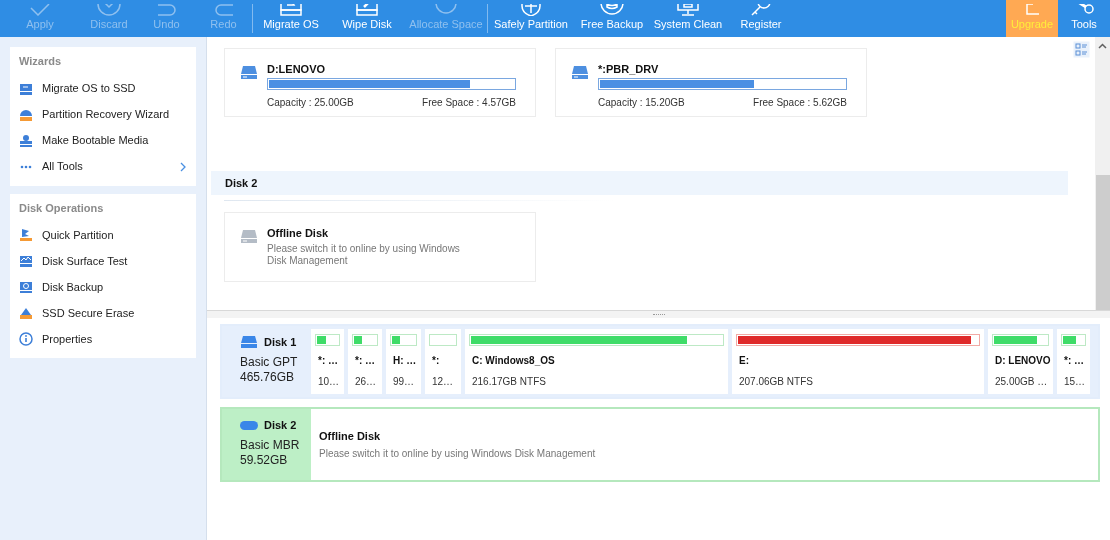  I want to click on recovery-icon, so click(26, 114).